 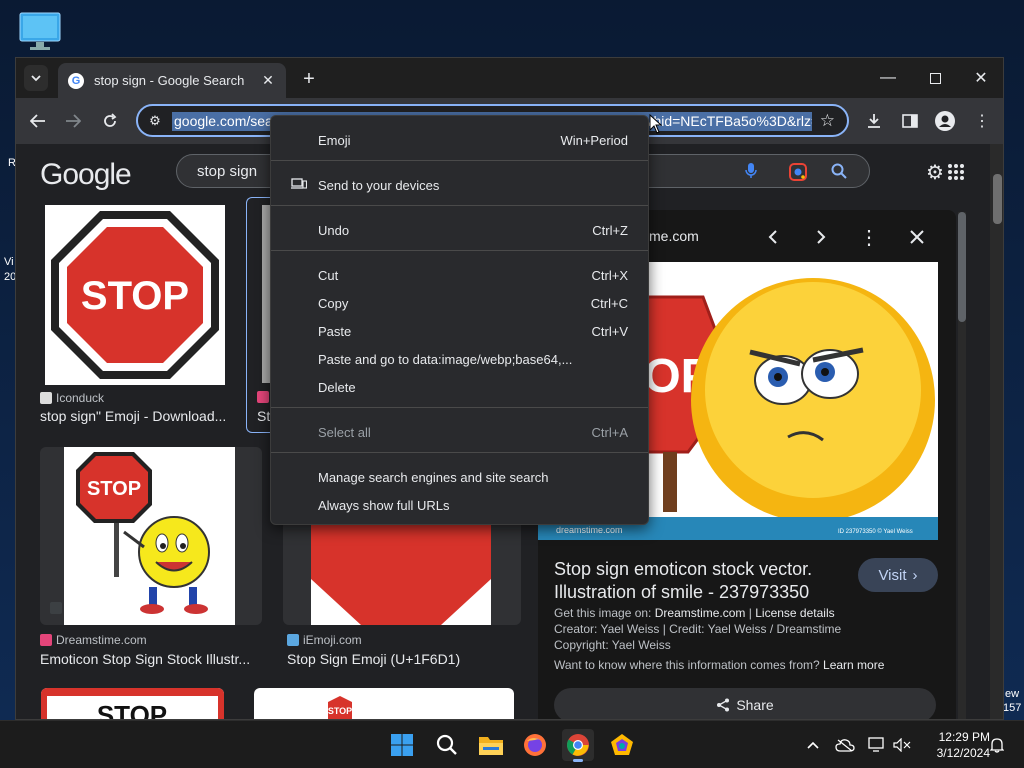 I want to click on menu-item-paste: Paste Ctrl+V, so click(x=459, y=331).